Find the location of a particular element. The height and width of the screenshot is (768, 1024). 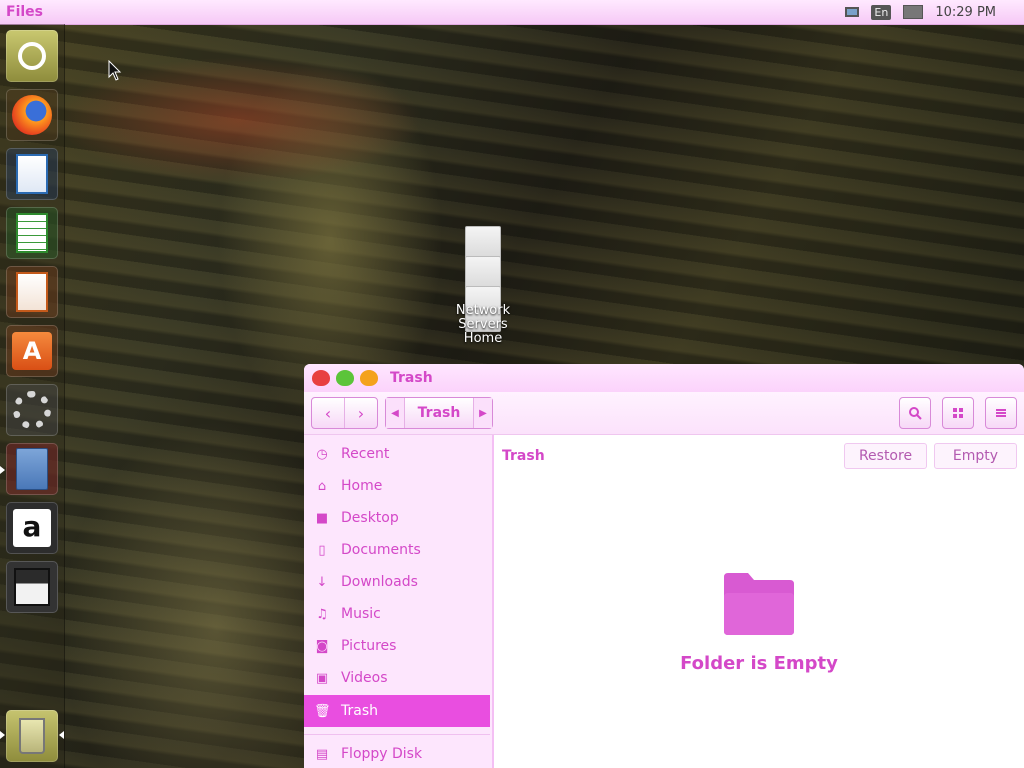

folder-icon: ■ is located at coordinates (322, 518).